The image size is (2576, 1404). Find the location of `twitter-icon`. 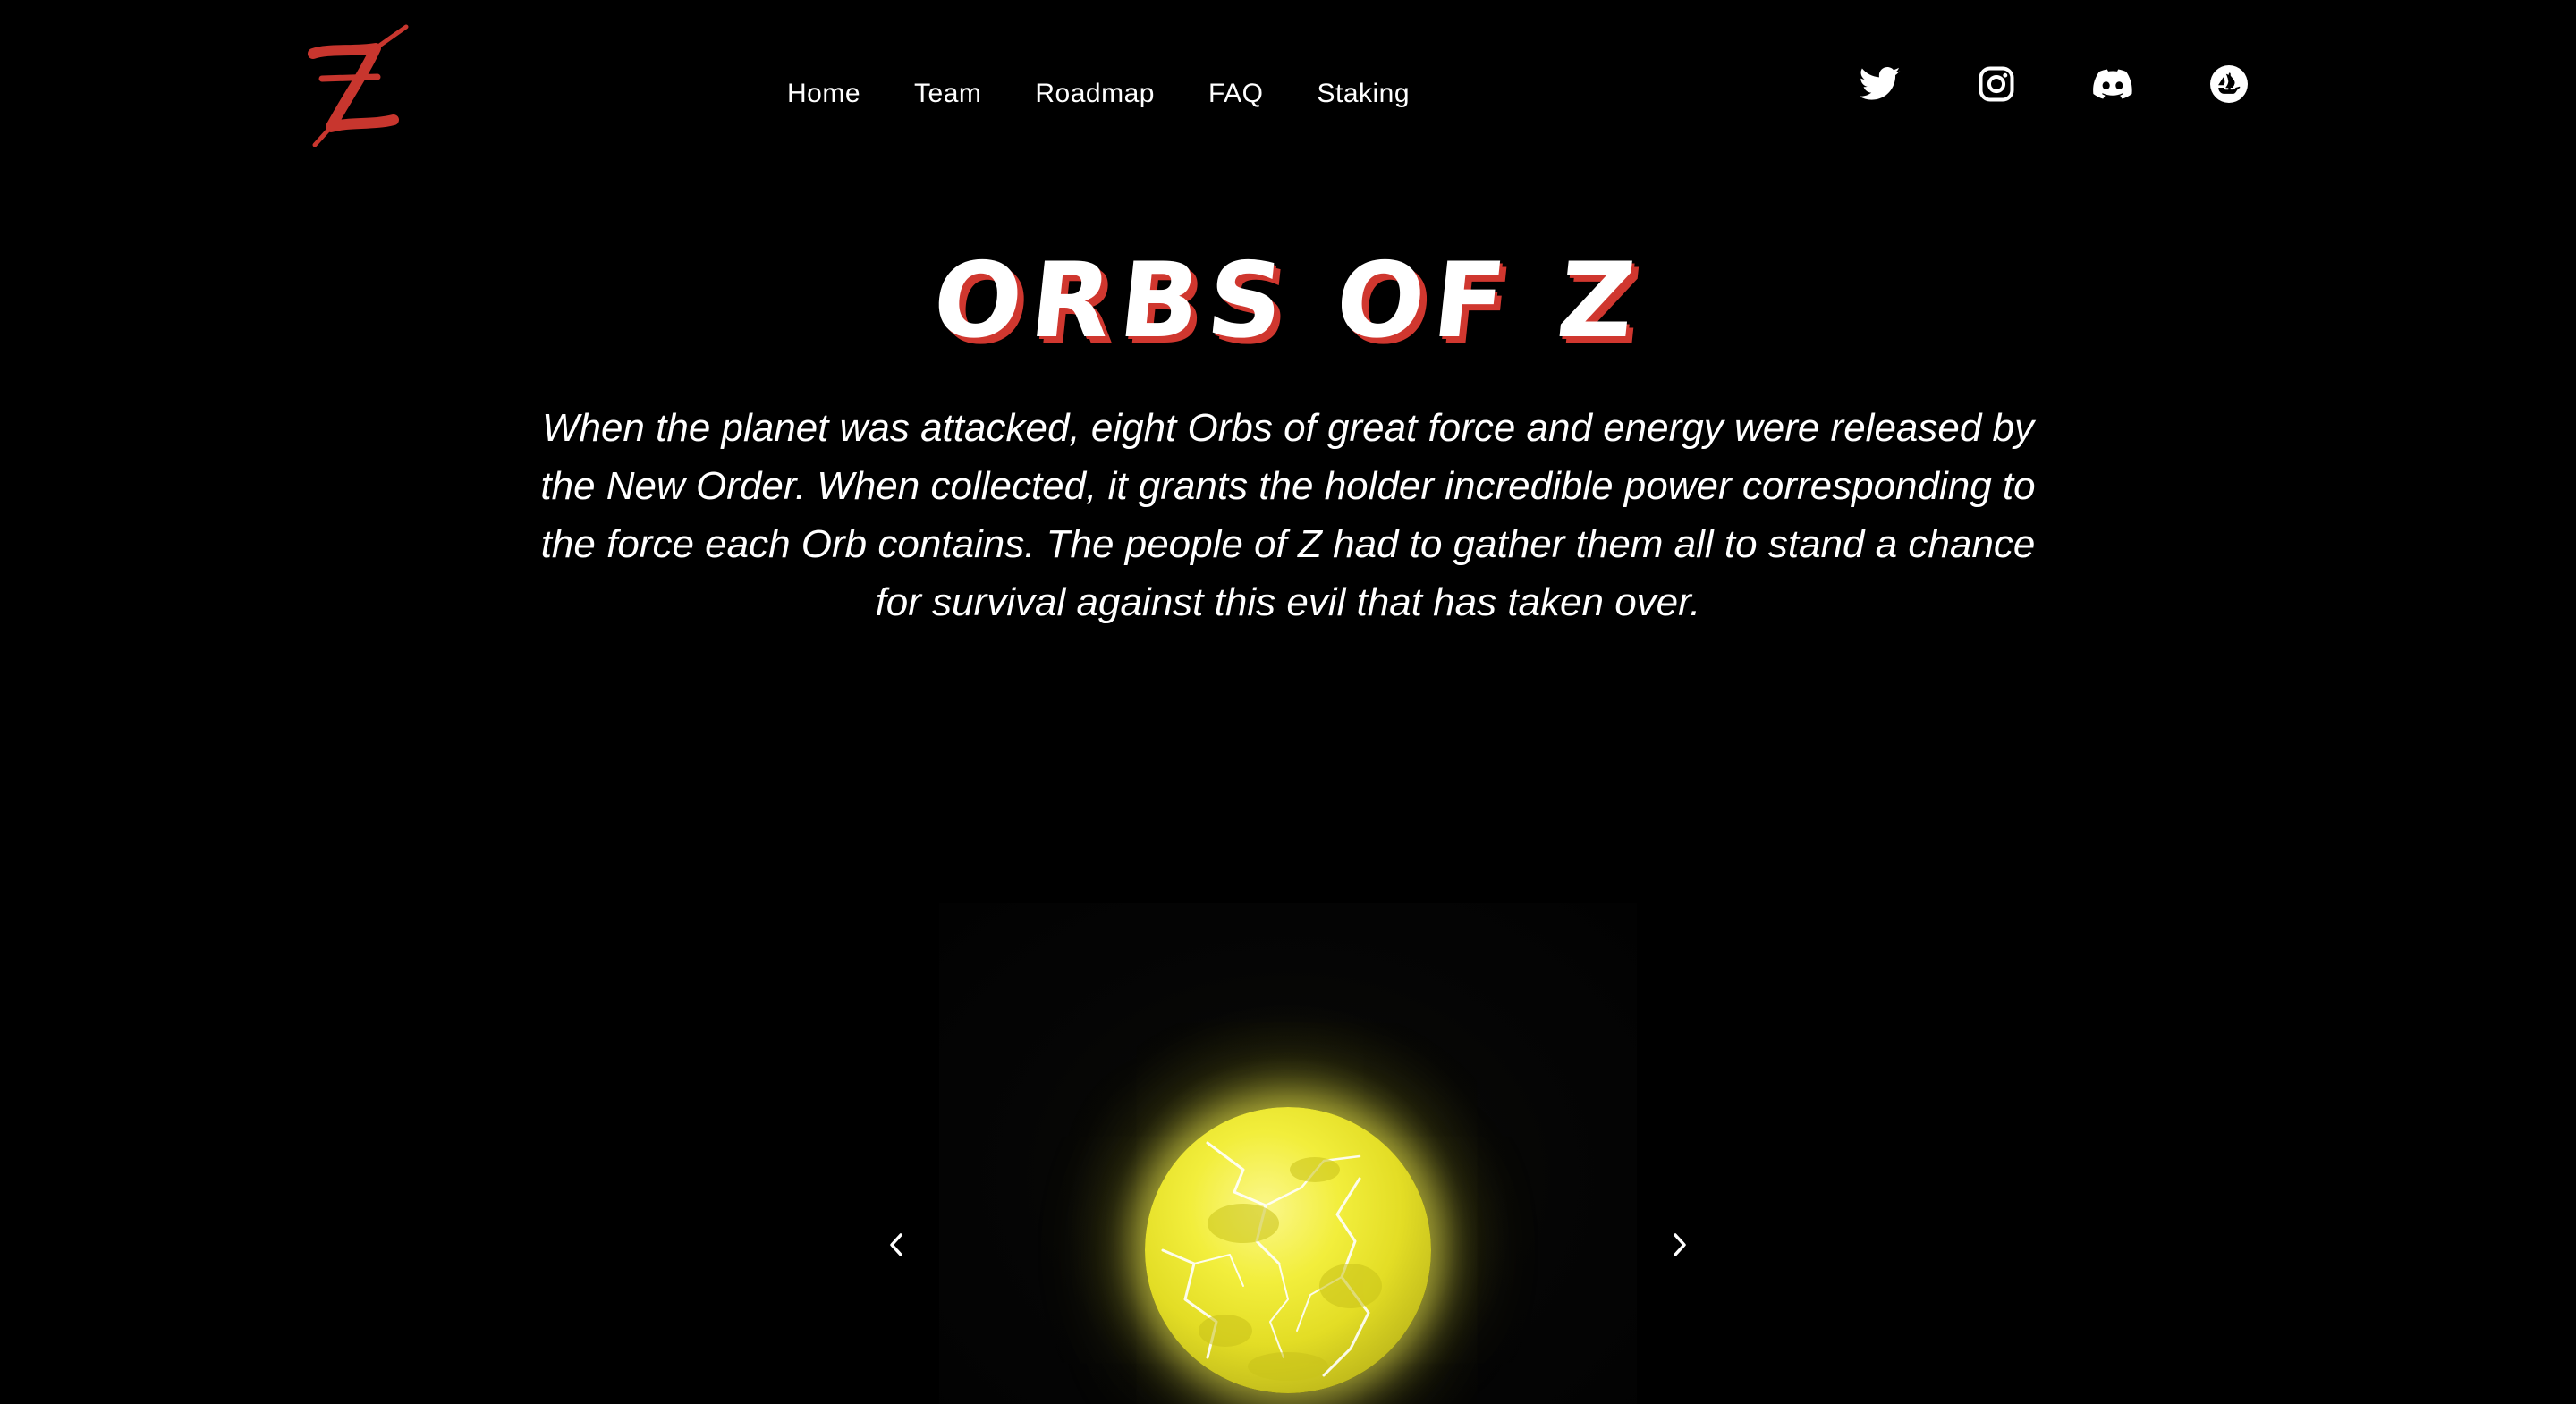

twitter-icon is located at coordinates (1880, 84).